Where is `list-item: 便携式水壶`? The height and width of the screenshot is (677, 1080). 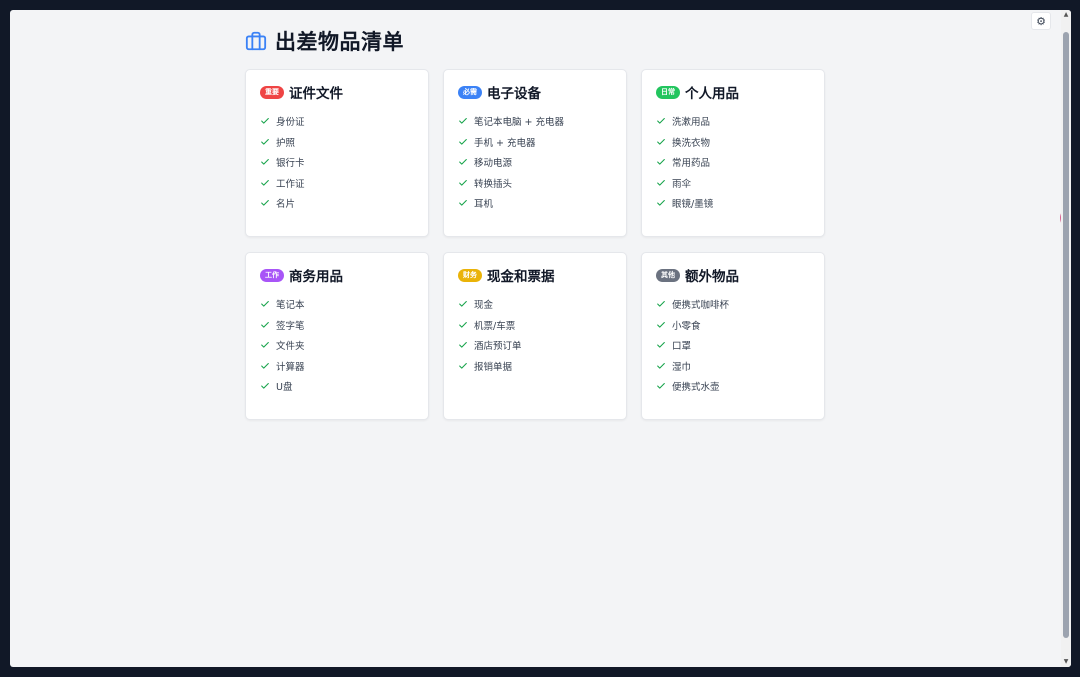 list-item: 便携式水壶 is located at coordinates (733, 386).